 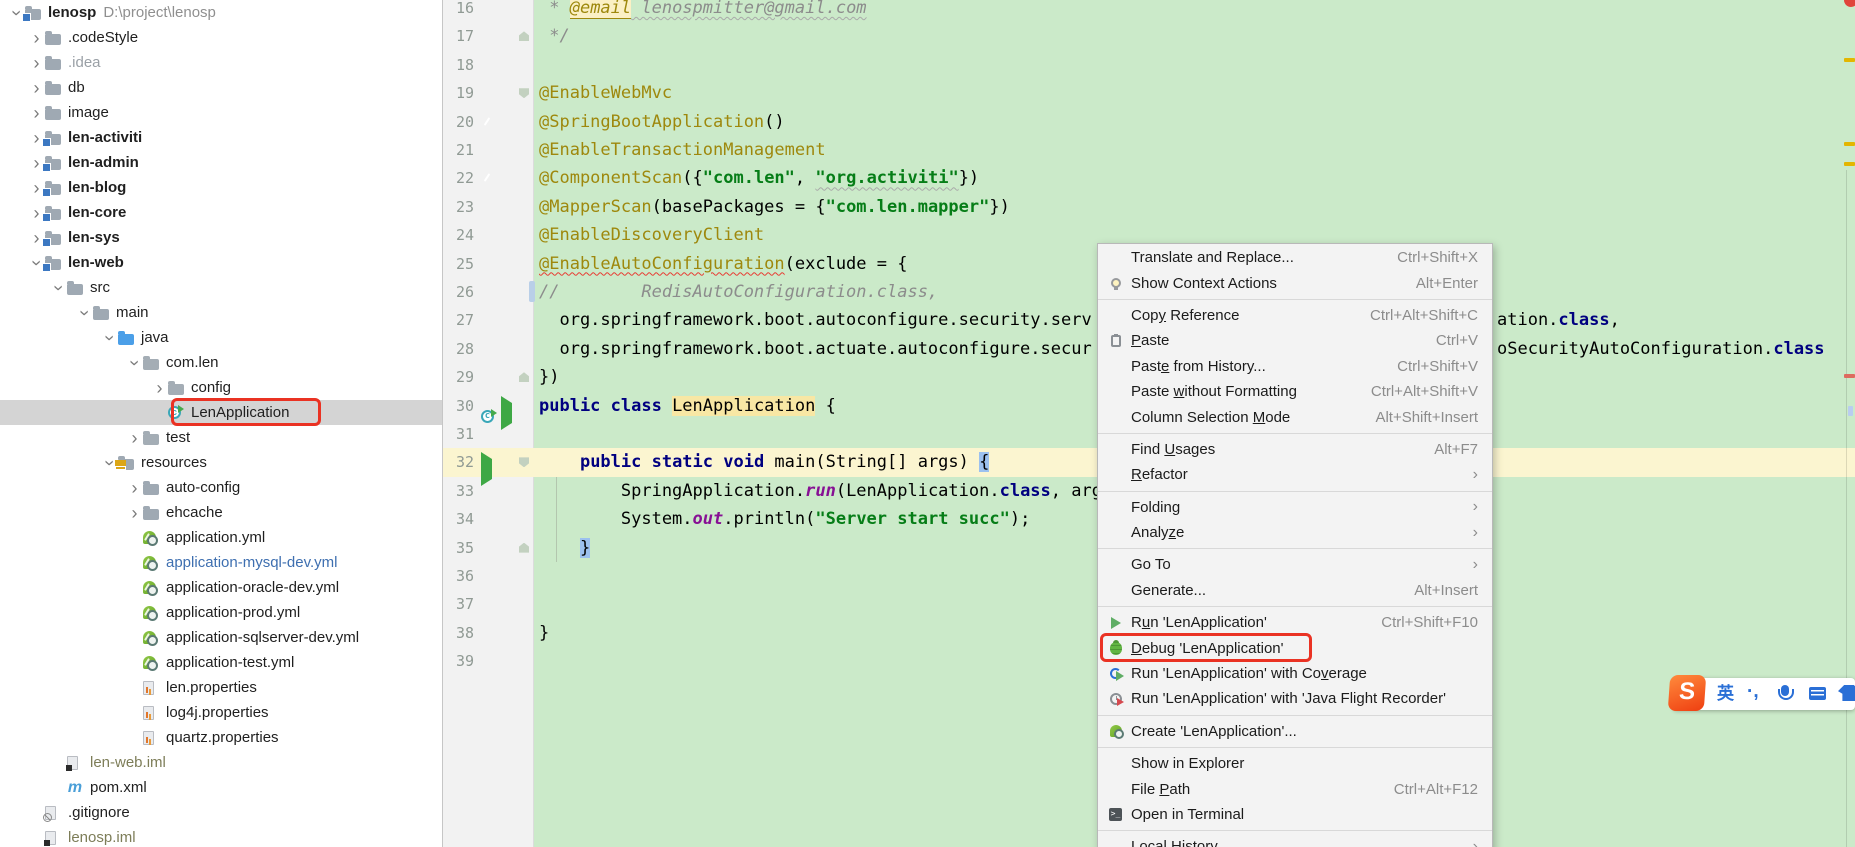 I want to click on tree-item-len.properties: len.properties, so click(x=221, y=687).